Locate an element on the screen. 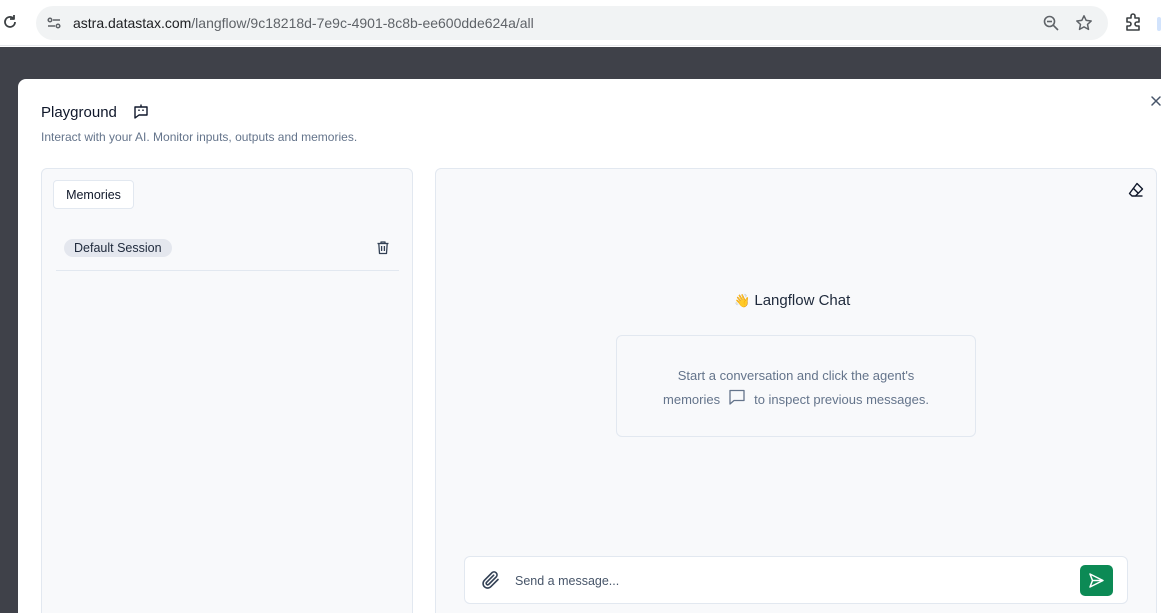 This screenshot has height=613, width=1161. send-button is located at coordinates (1096, 580).